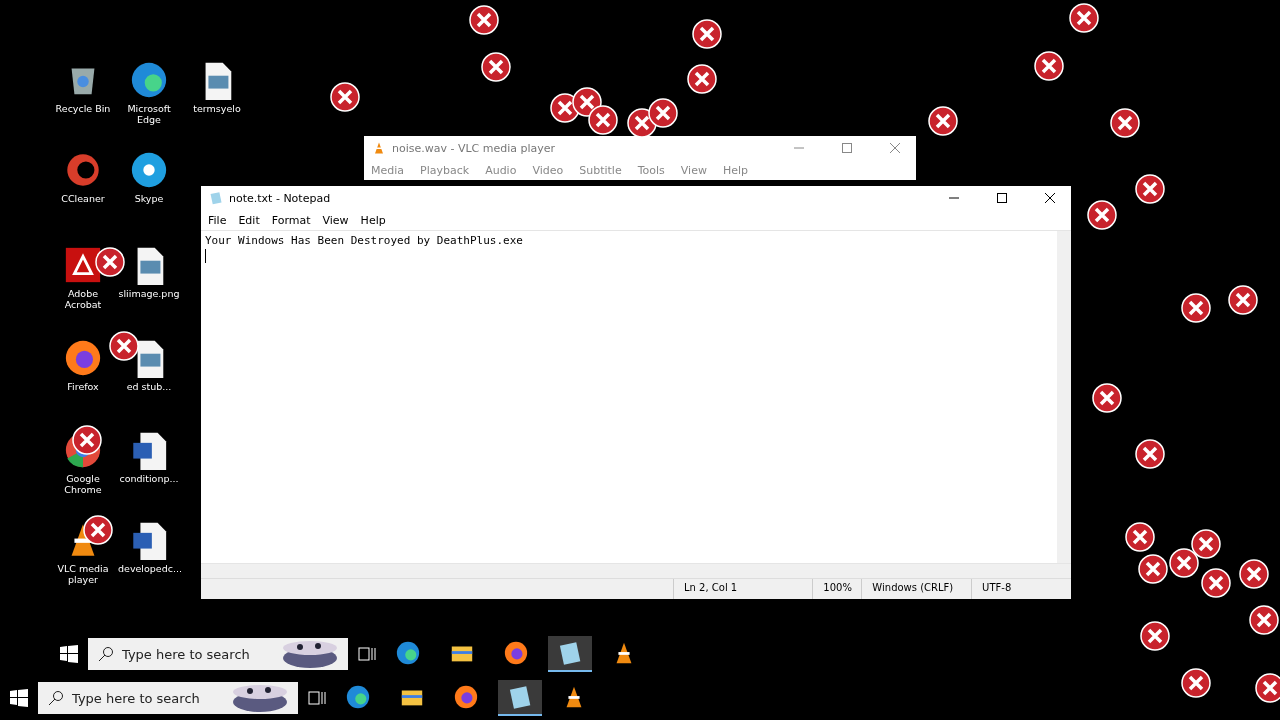 Image resolution: width=1280 pixels, height=720 pixels. What do you see at coordinates (249, 220) in the screenshot?
I see `menu-item: Edit` at bounding box center [249, 220].